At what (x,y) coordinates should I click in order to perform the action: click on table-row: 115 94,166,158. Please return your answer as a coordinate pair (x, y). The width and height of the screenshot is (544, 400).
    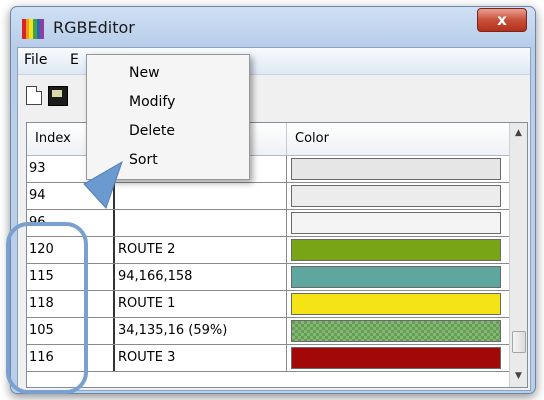
    Looking at the image, I should click on (268, 277).